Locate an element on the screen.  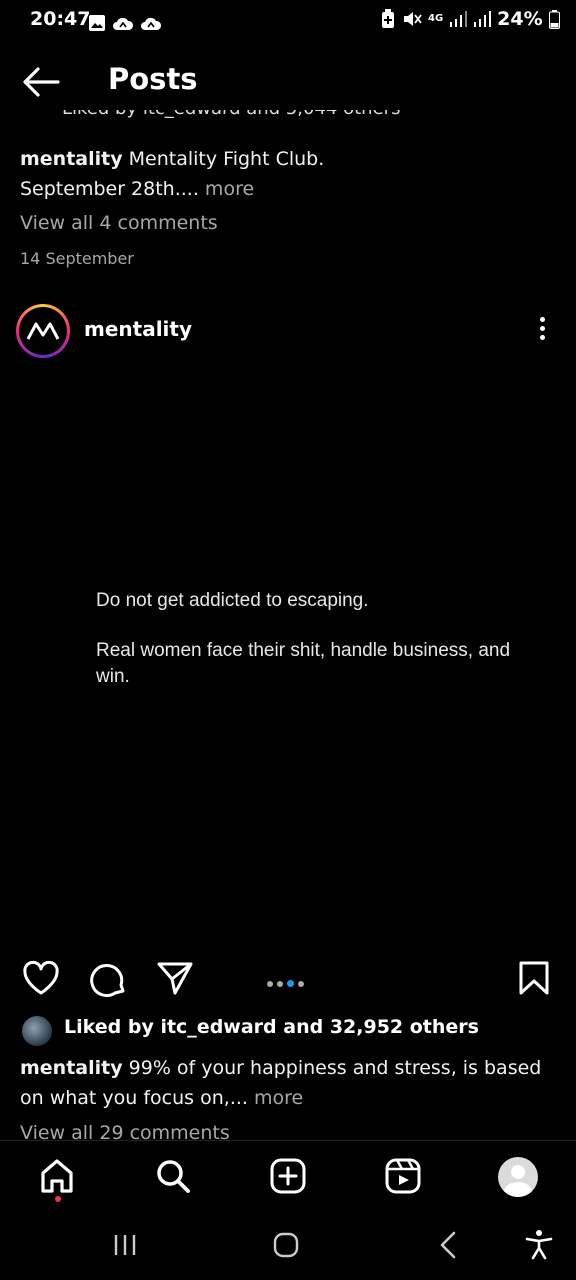
previous-more-link: more is located at coordinates (226, 189).